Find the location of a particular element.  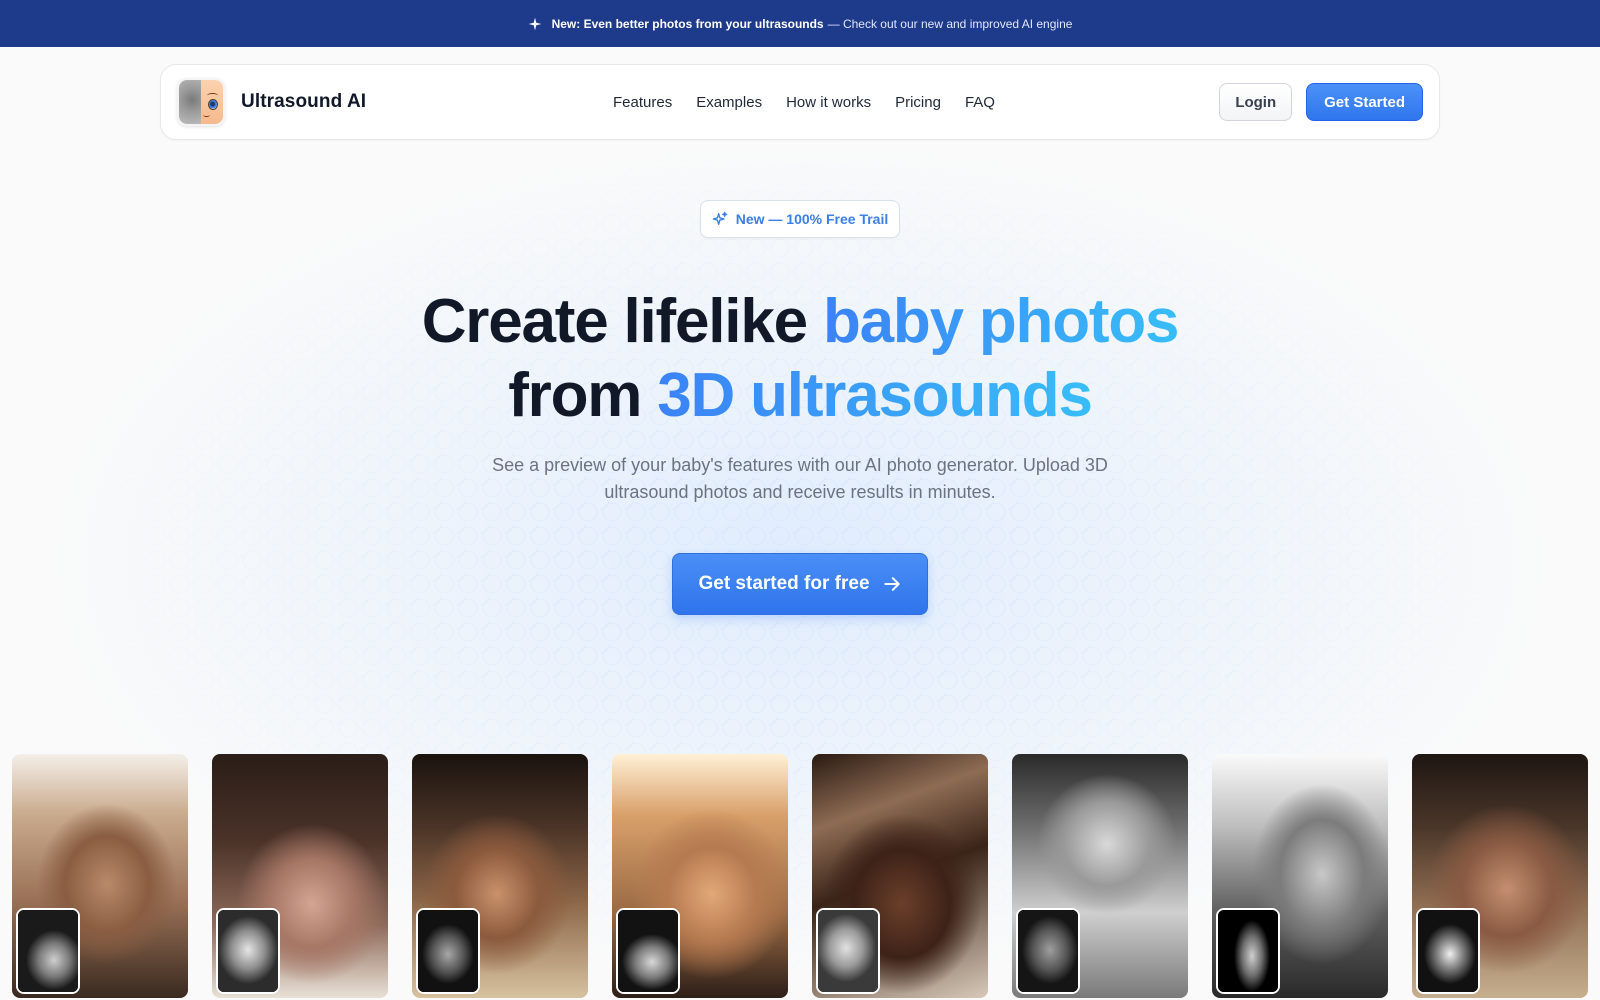

sparkles-icon is located at coordinates (720, 218).